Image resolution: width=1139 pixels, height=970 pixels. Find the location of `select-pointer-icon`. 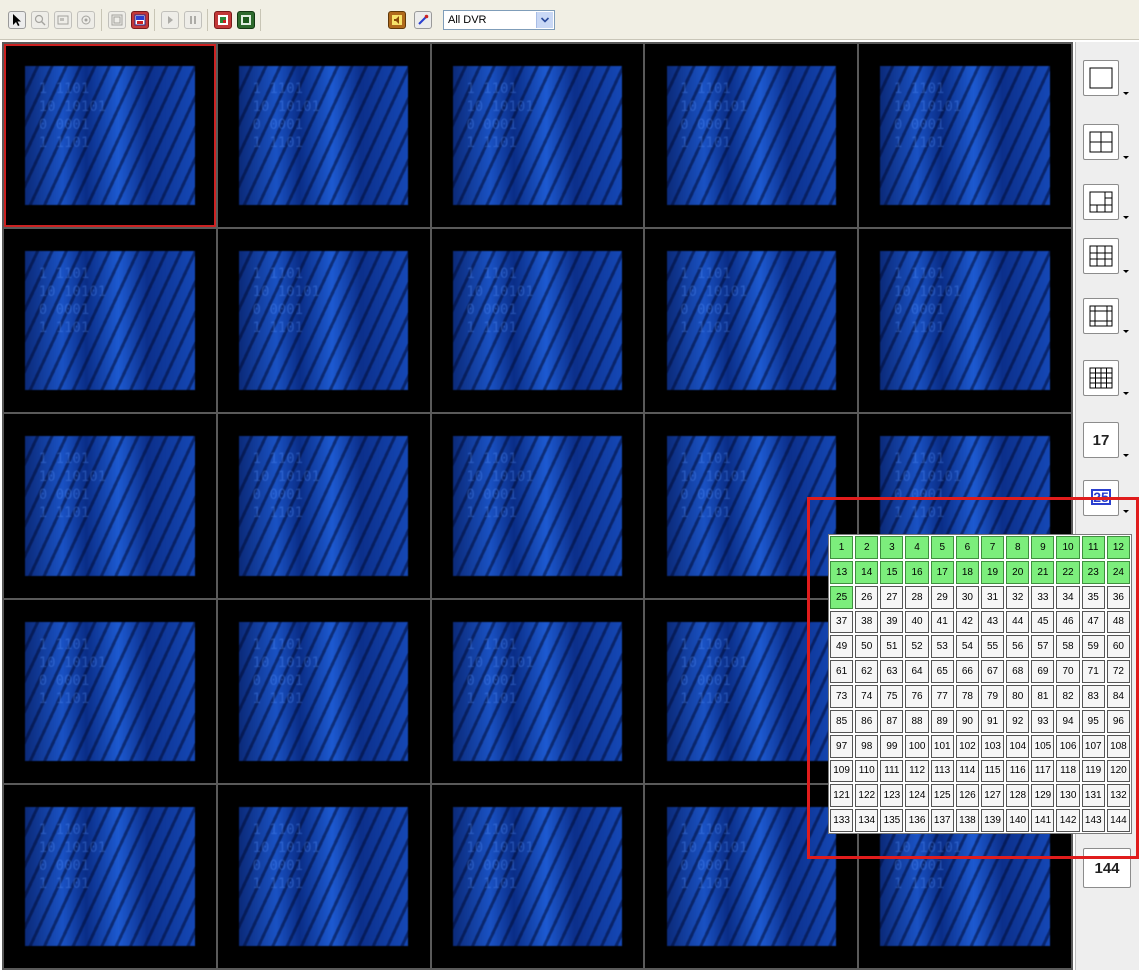

select-pointer-icon is located at coordinates (17, 20).